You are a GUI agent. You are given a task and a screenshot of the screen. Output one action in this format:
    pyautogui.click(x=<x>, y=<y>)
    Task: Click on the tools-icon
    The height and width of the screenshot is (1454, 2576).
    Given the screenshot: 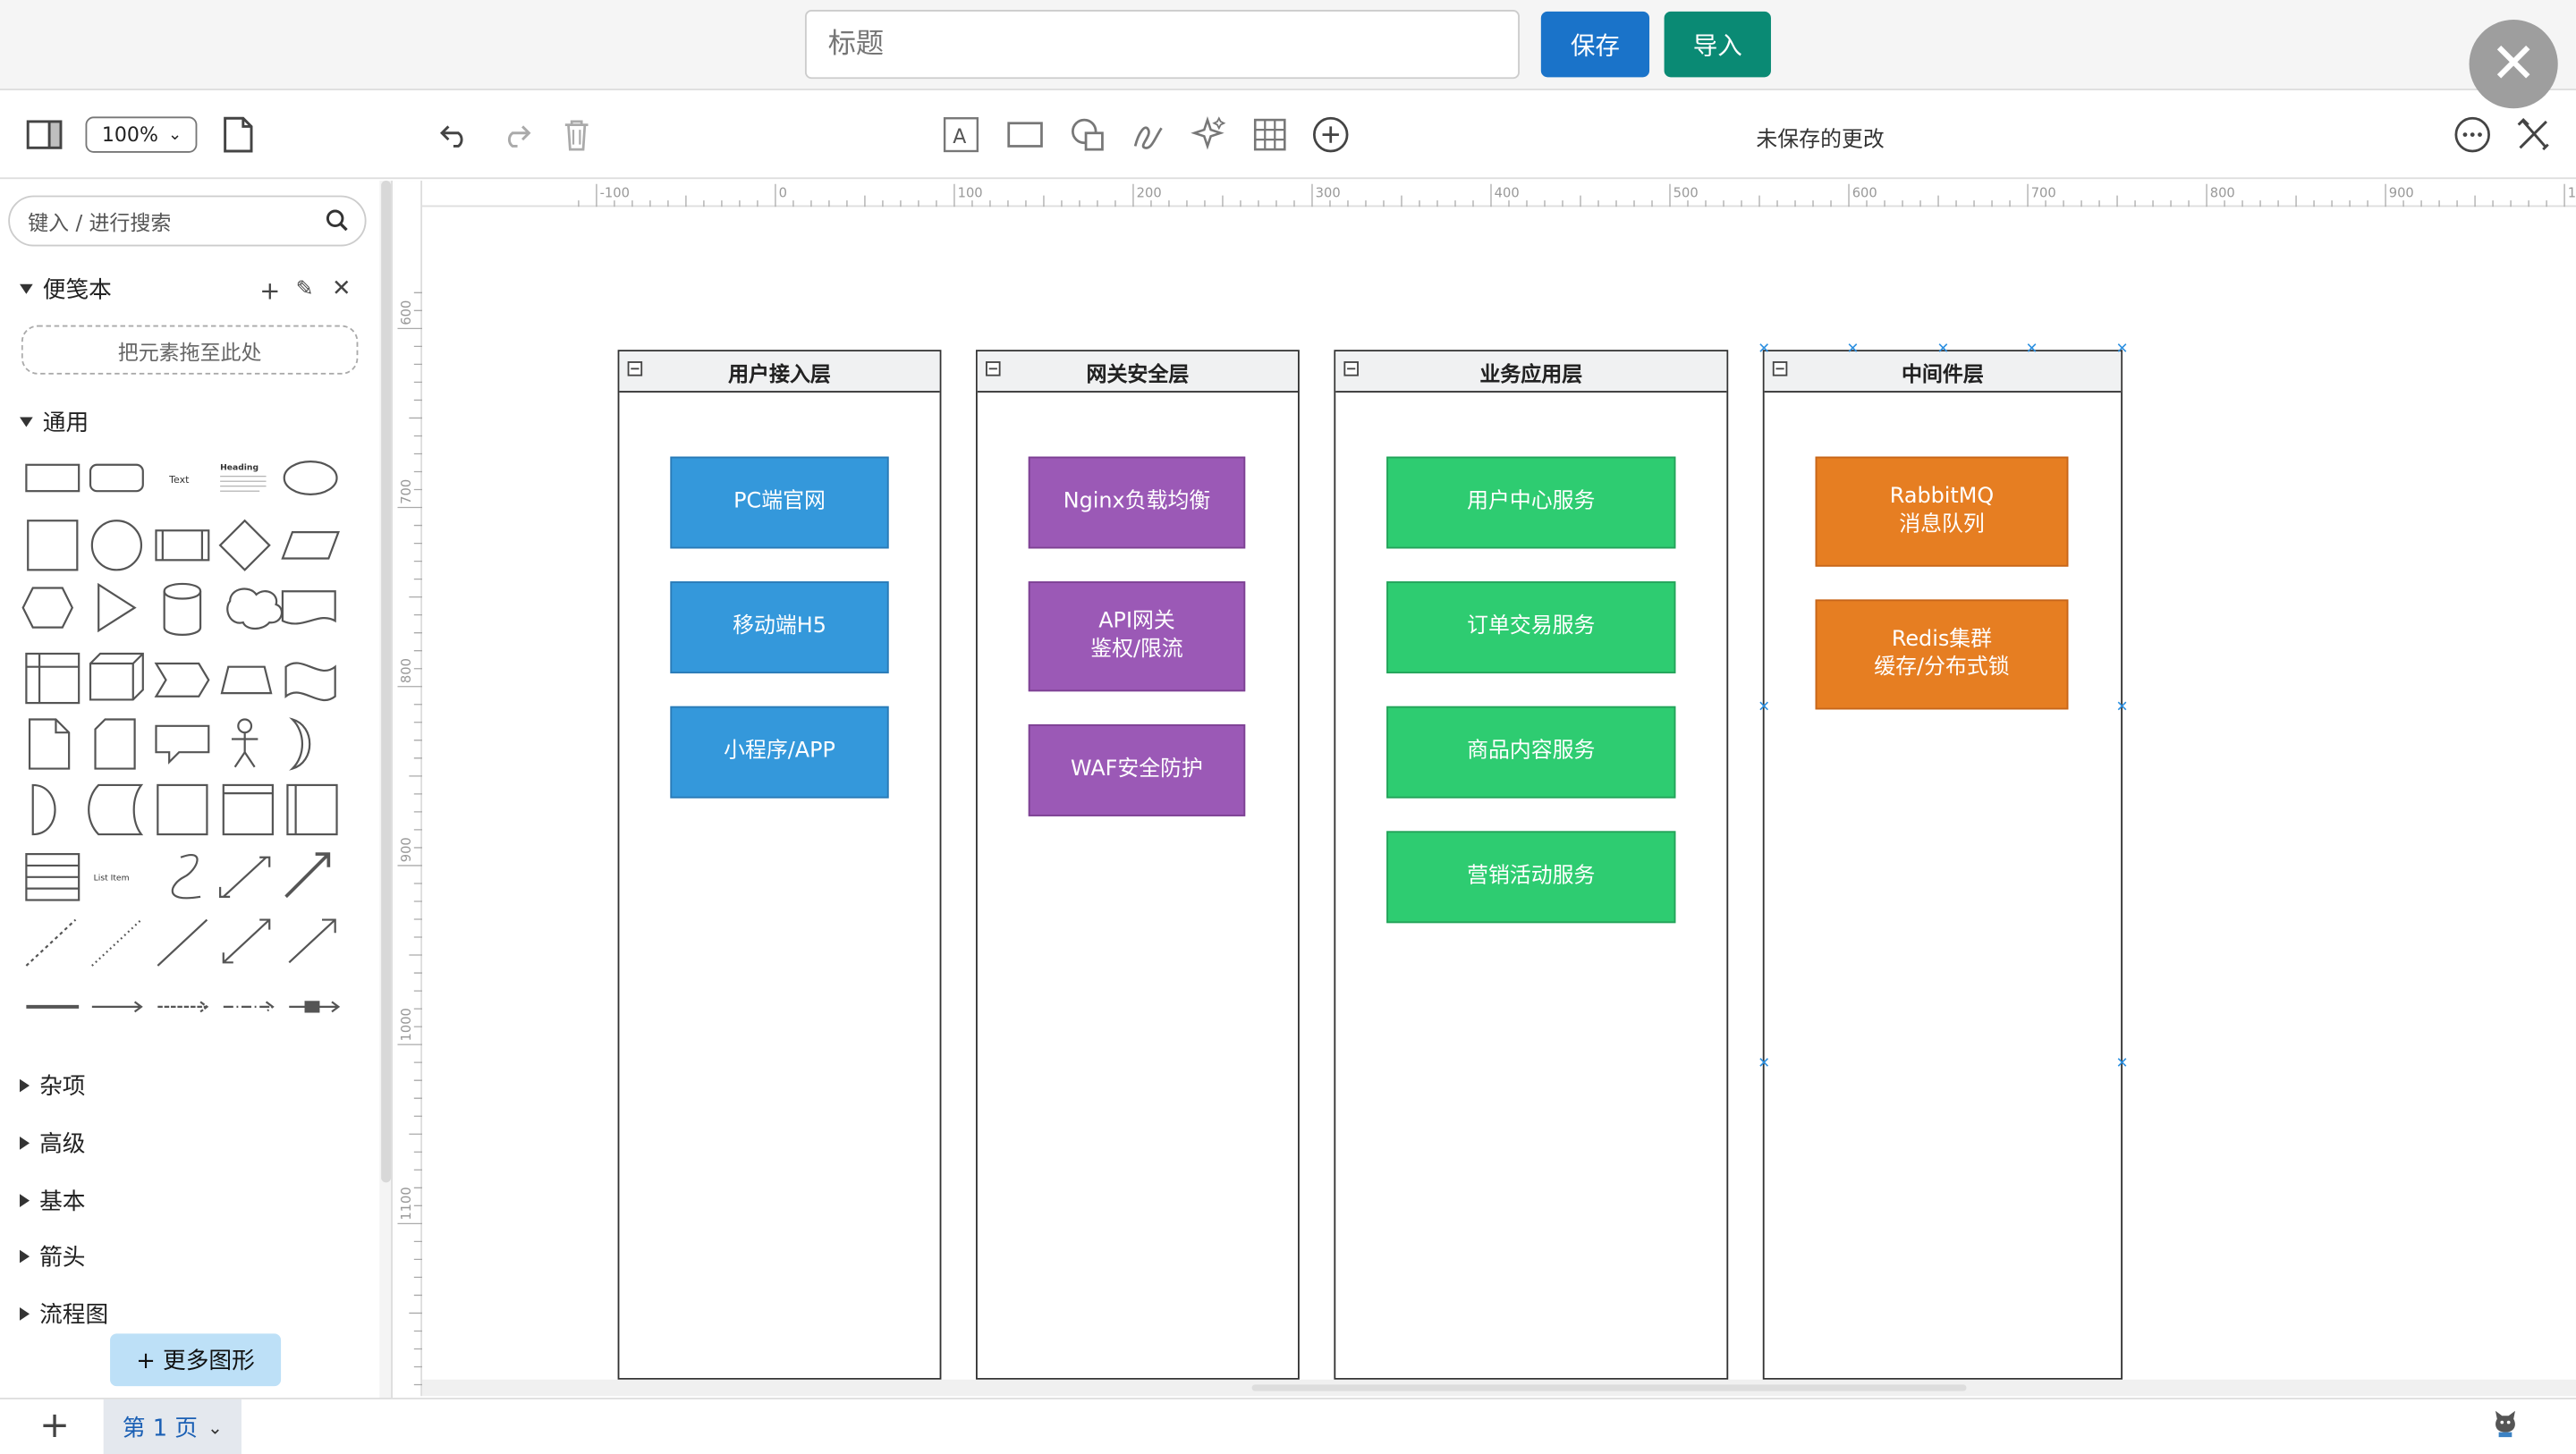 What is the action you would take?
    pyautogui.click(x=2533, y=135)
    